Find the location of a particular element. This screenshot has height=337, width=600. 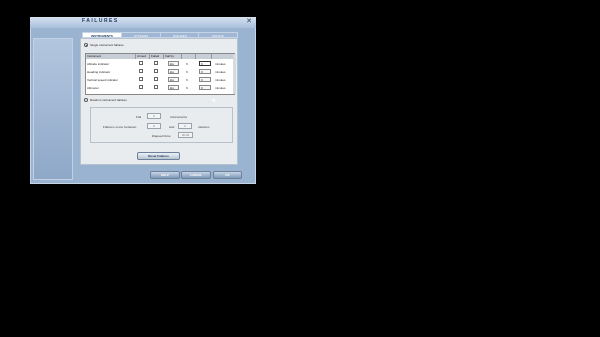

row-label: Altitude indicator is located at coordinates (98, 64).